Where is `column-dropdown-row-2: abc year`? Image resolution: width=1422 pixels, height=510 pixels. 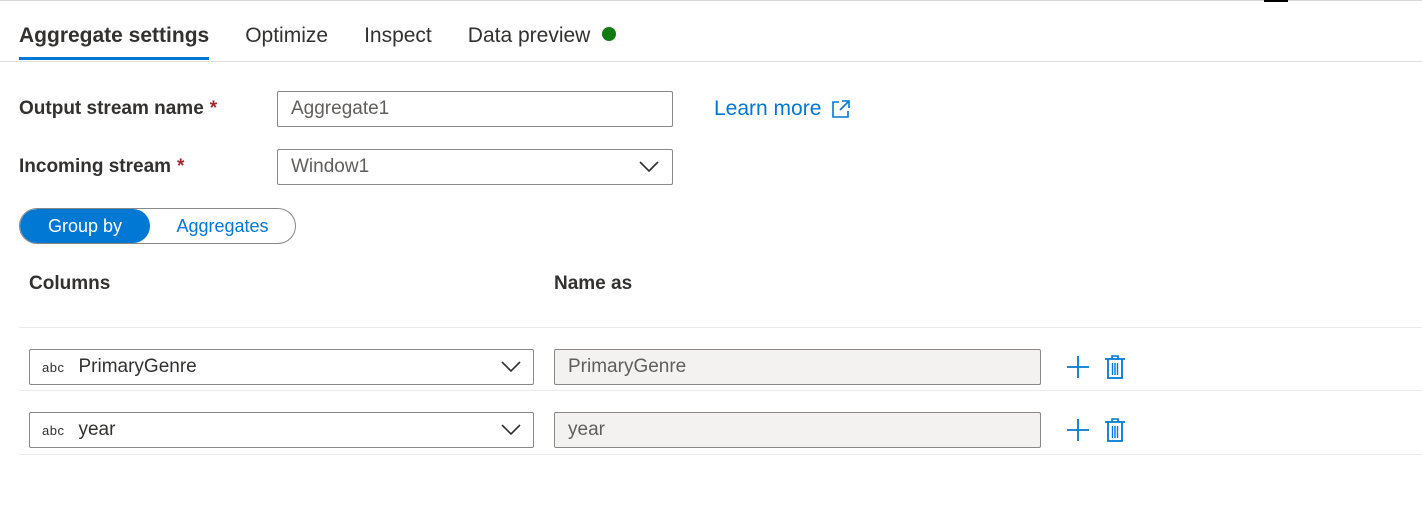 column-dropdown-row-2: abc year is located at coordinates (281, 430).